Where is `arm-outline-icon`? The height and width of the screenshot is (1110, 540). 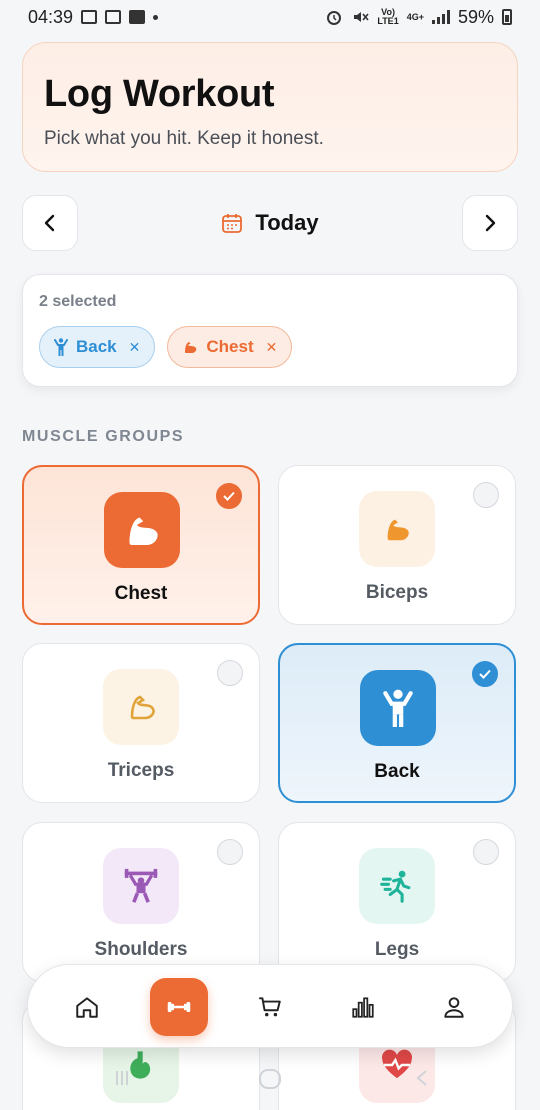 arm-outline-icon is located at coordinates (142, 707).